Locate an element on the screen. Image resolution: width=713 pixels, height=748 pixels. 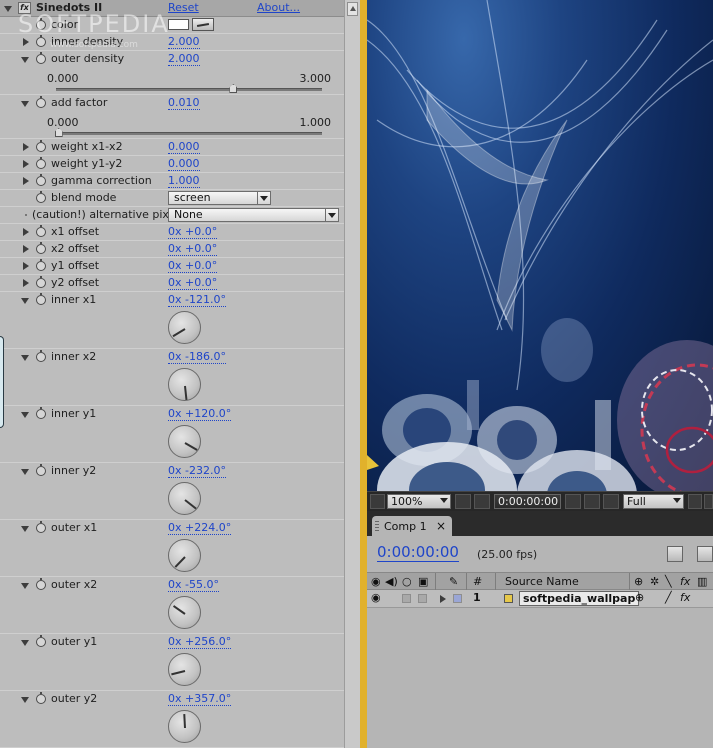
comp-mini-icon is located at coordinates (705, 554).